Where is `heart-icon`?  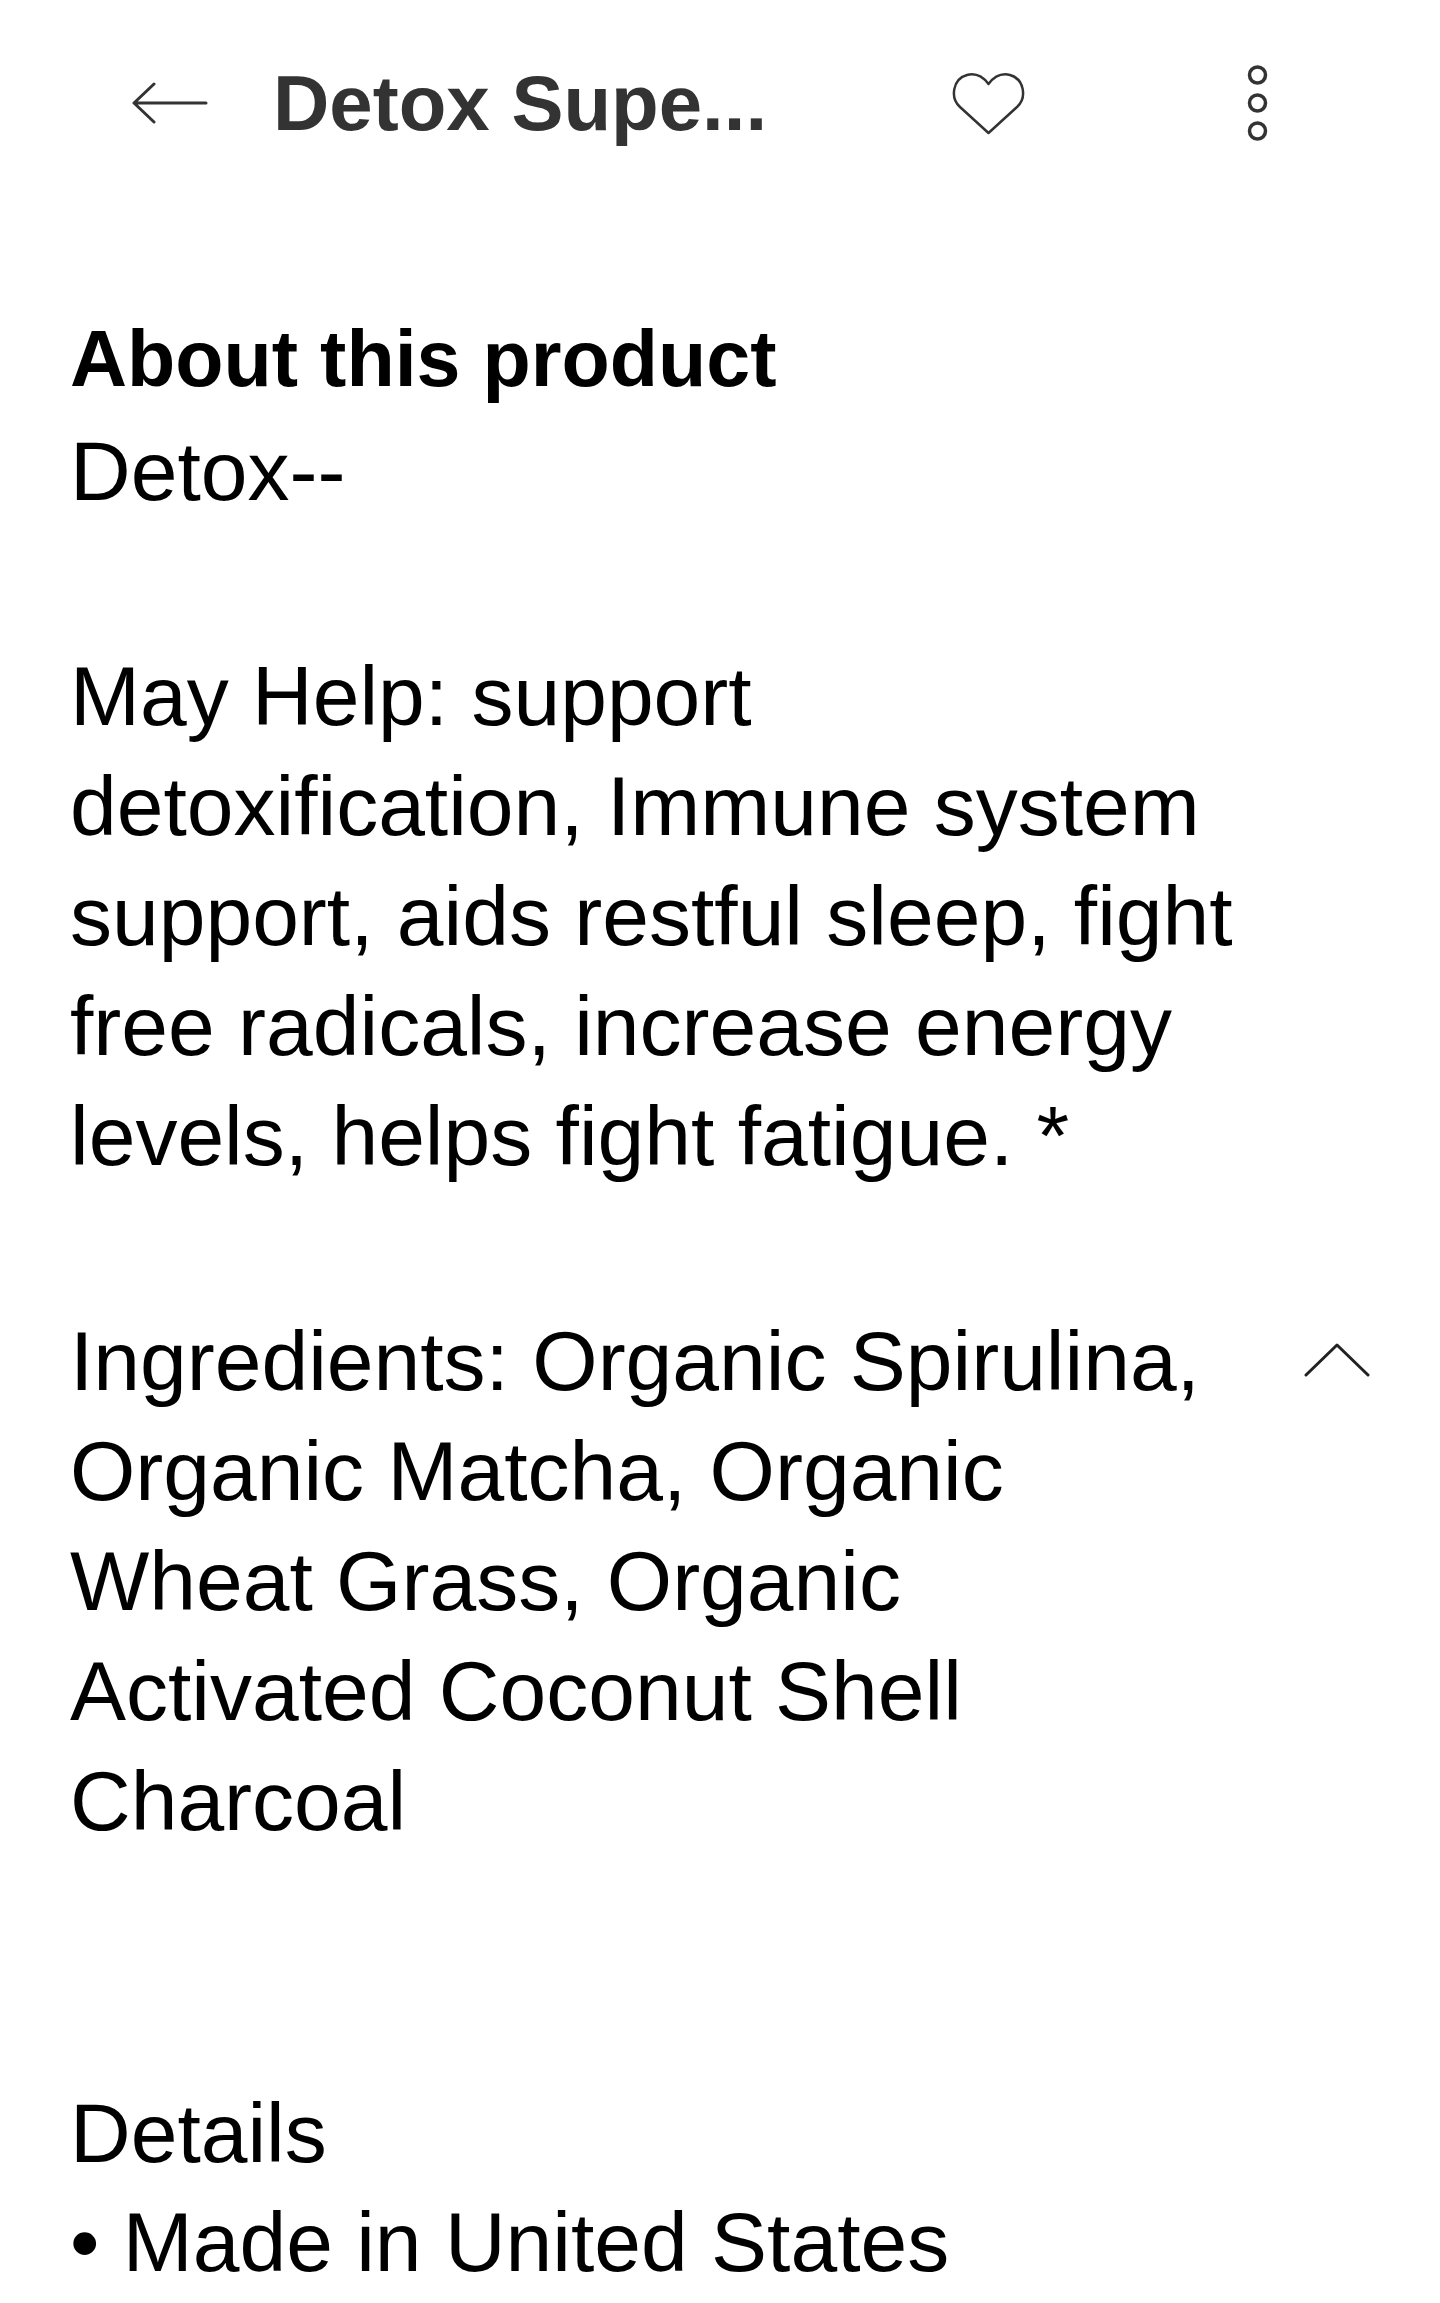
heart-icon is located at coordinates (988, 103).